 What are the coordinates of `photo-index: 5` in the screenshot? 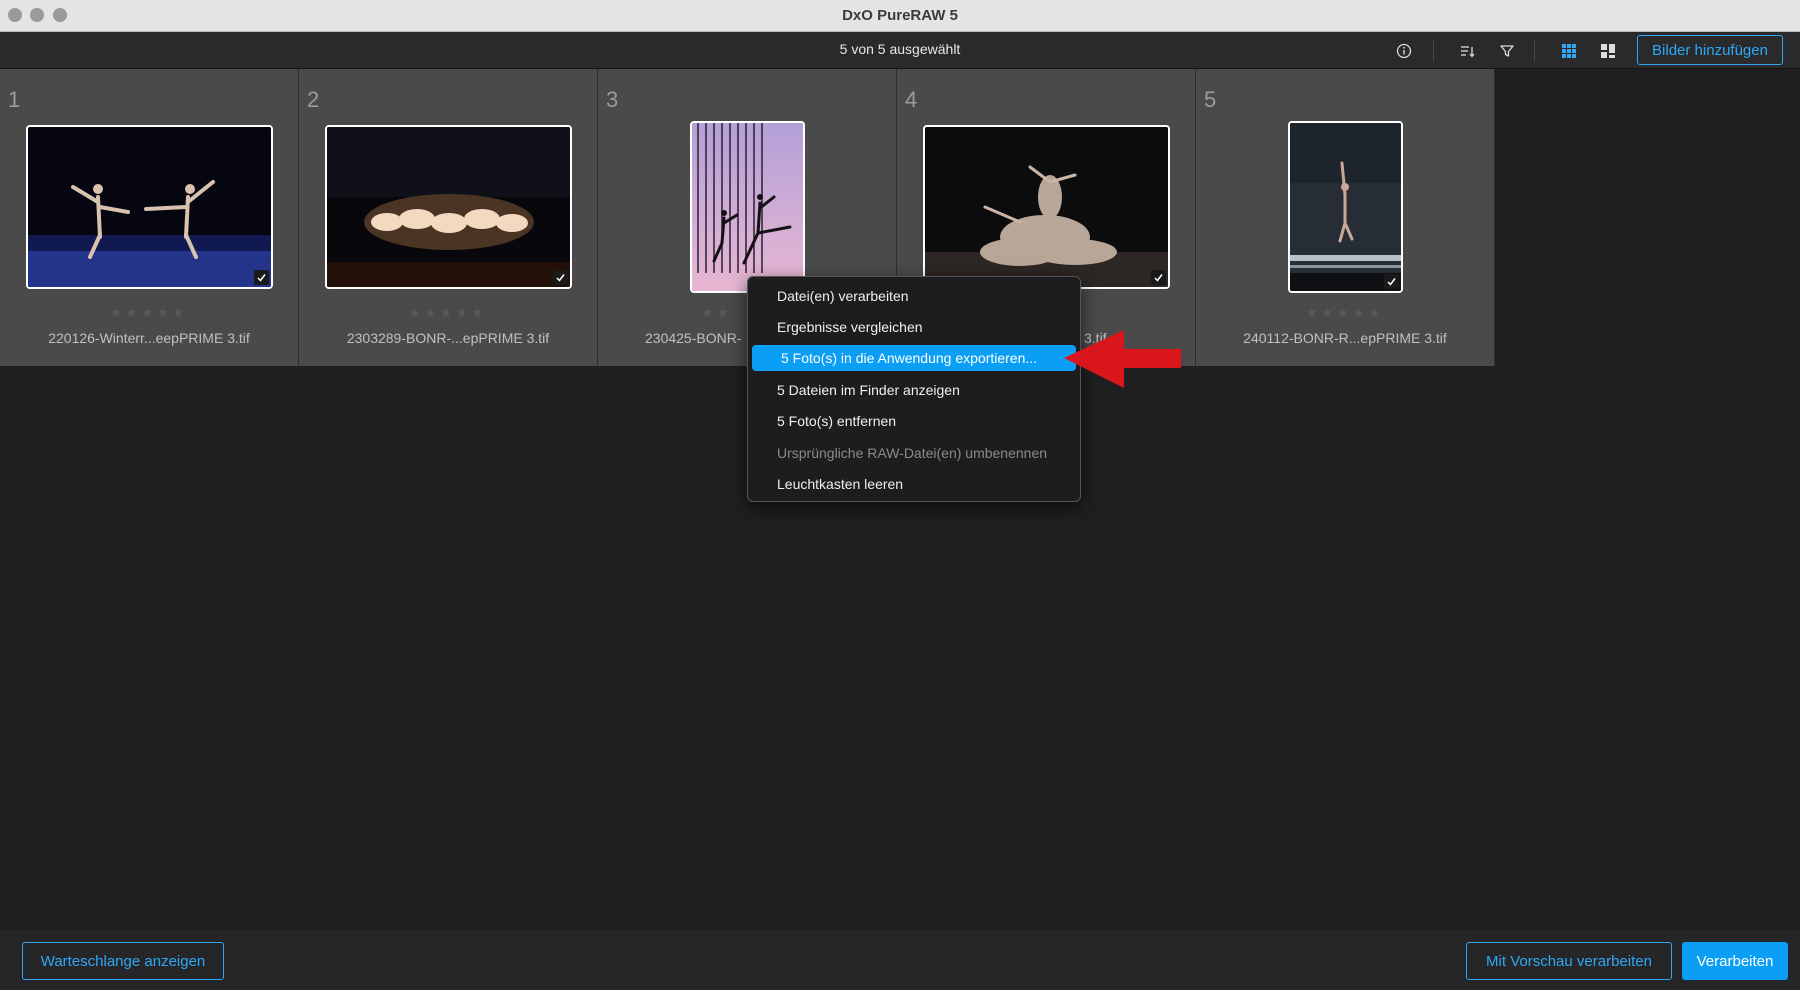 It's located at (1210, 99).